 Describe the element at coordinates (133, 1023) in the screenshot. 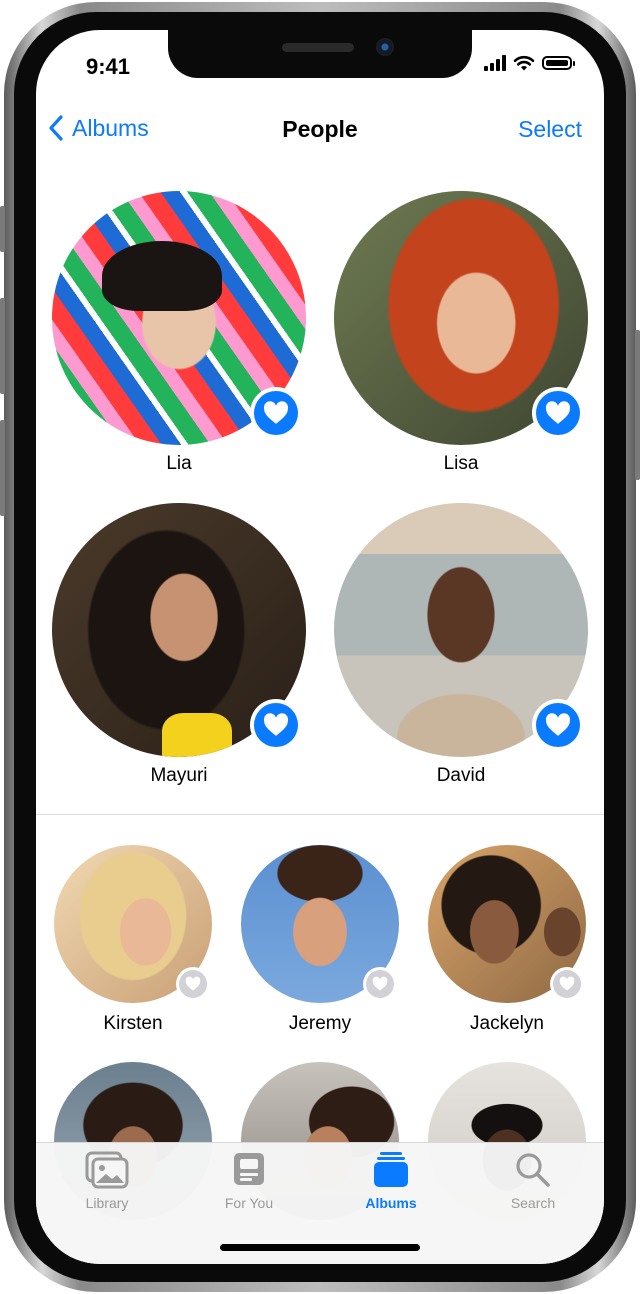

I see `person-name: Kirsten` at that location.